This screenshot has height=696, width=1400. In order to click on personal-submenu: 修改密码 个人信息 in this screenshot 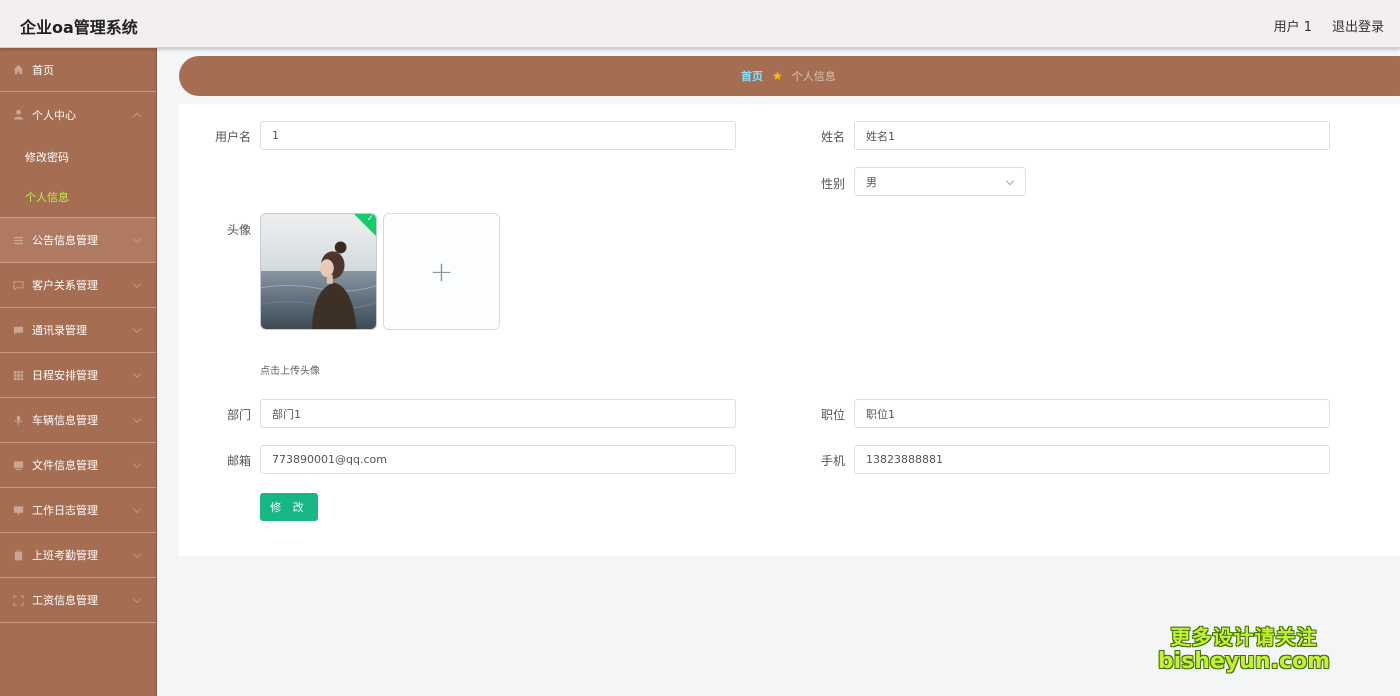, I will do `click(78, 177)`.